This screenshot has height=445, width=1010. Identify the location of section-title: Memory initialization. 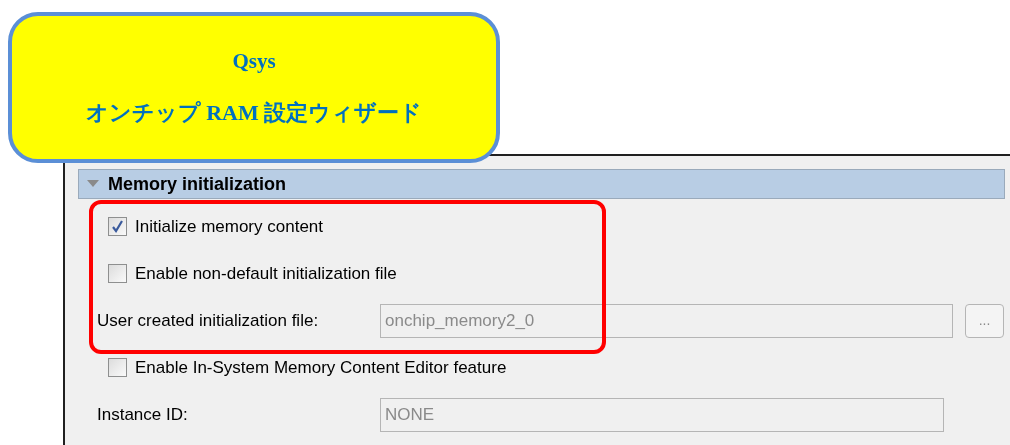
(197, 184).